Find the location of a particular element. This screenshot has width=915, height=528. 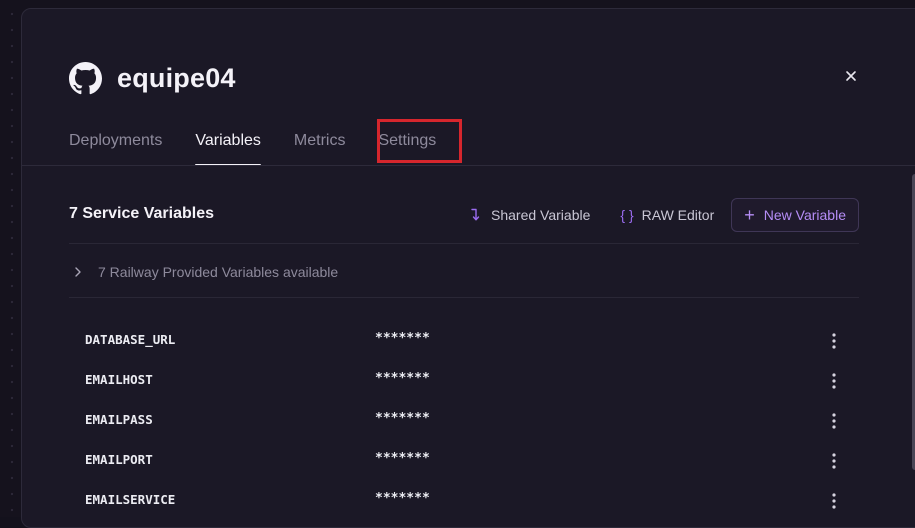

section-divider is located at coordinates (464, 243).